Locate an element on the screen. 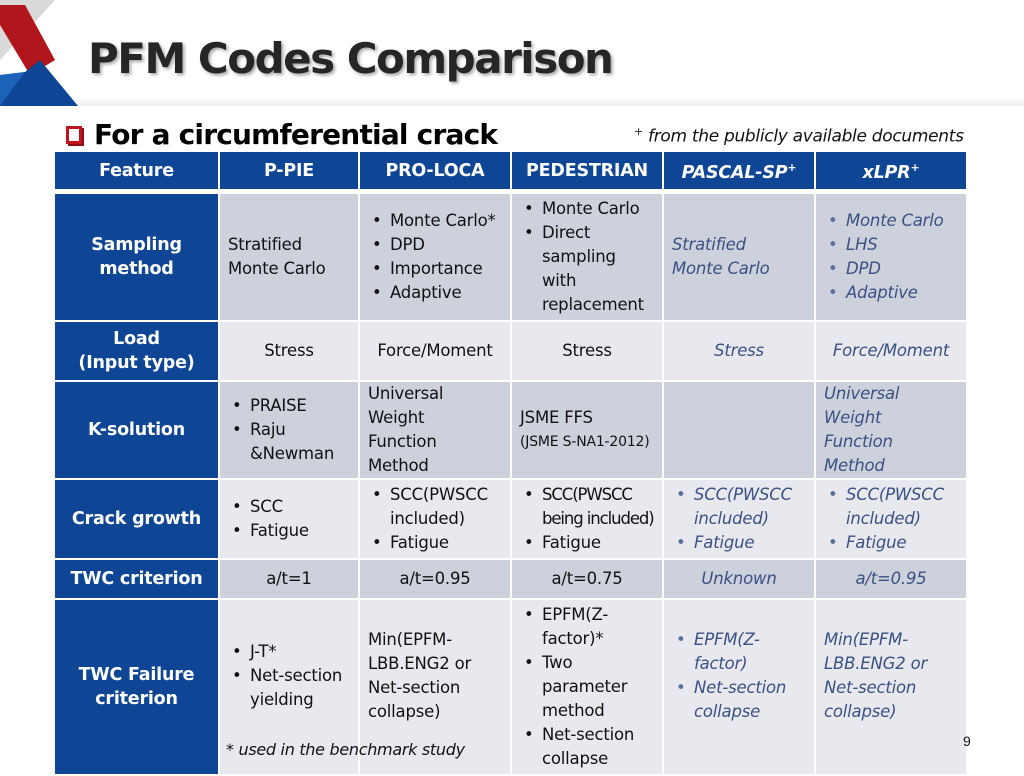 Image resolution: width=1024 pixels, height=776 pixels. cell-pascal-sampling: Stratified Monte Carlo is located at coordinates (740, 258).